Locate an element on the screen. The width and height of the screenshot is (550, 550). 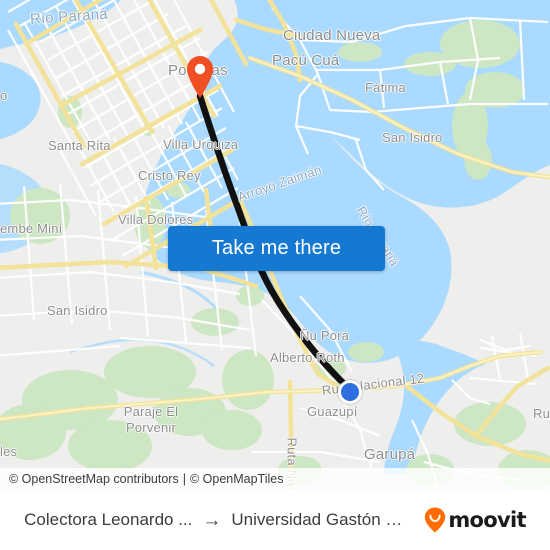
destination-marker-dot is located at coordinates (350, 392).